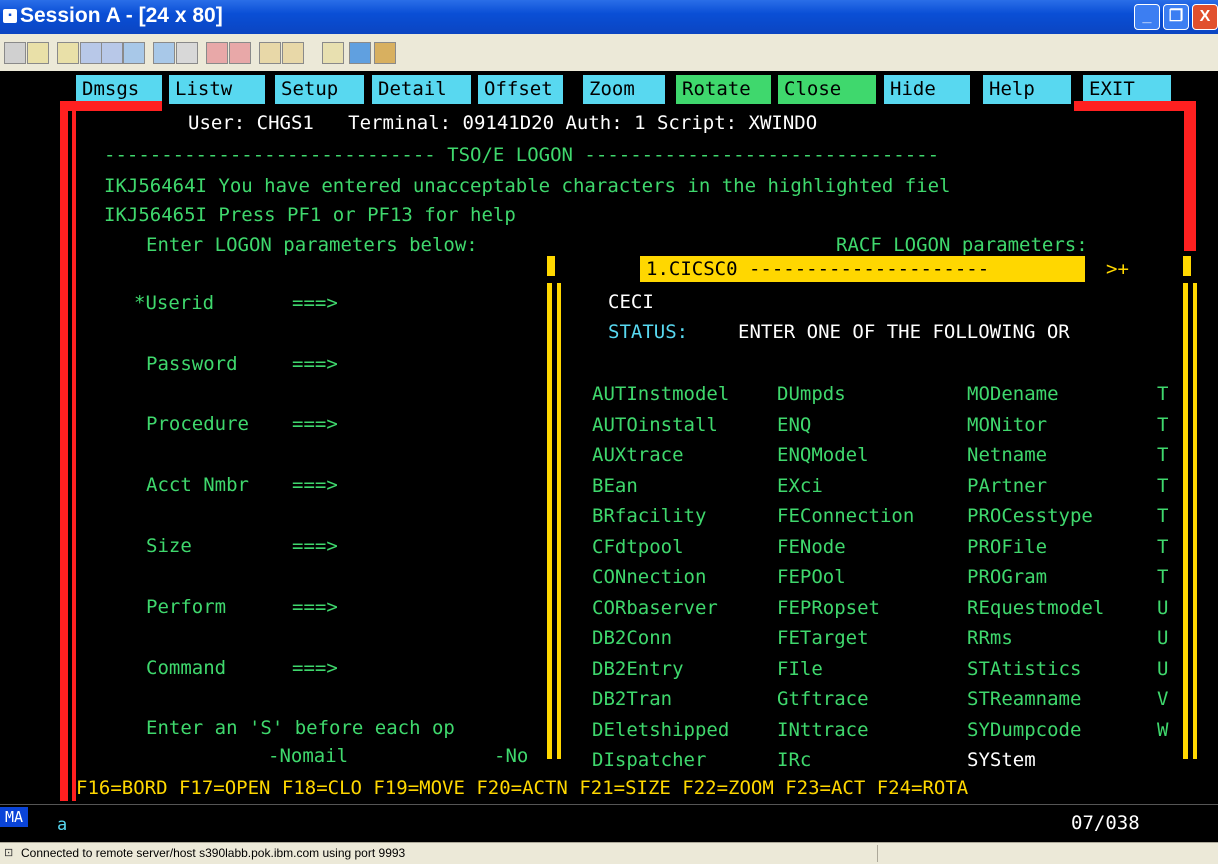  Describe the element at coordinates (333, 53) in the screenshot. I see `clipboard-icon` at that location.